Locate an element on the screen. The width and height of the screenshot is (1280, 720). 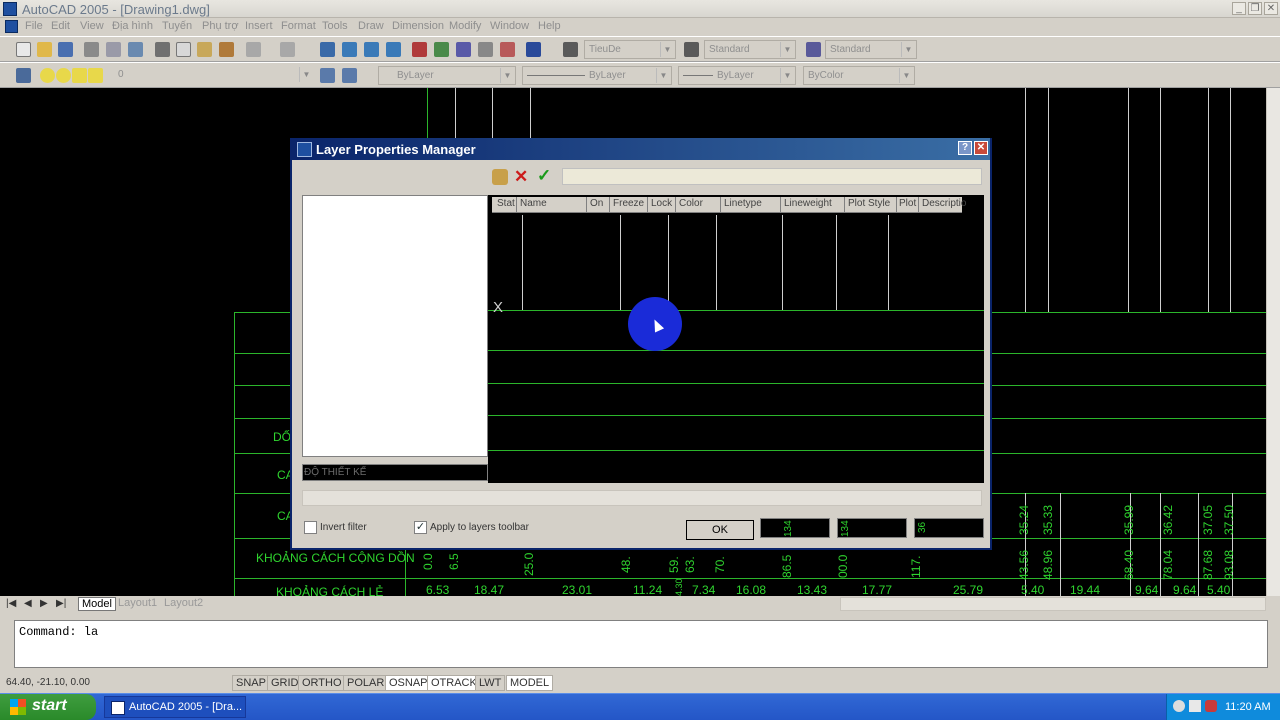
print-icon is located at coordinates (91, 49).